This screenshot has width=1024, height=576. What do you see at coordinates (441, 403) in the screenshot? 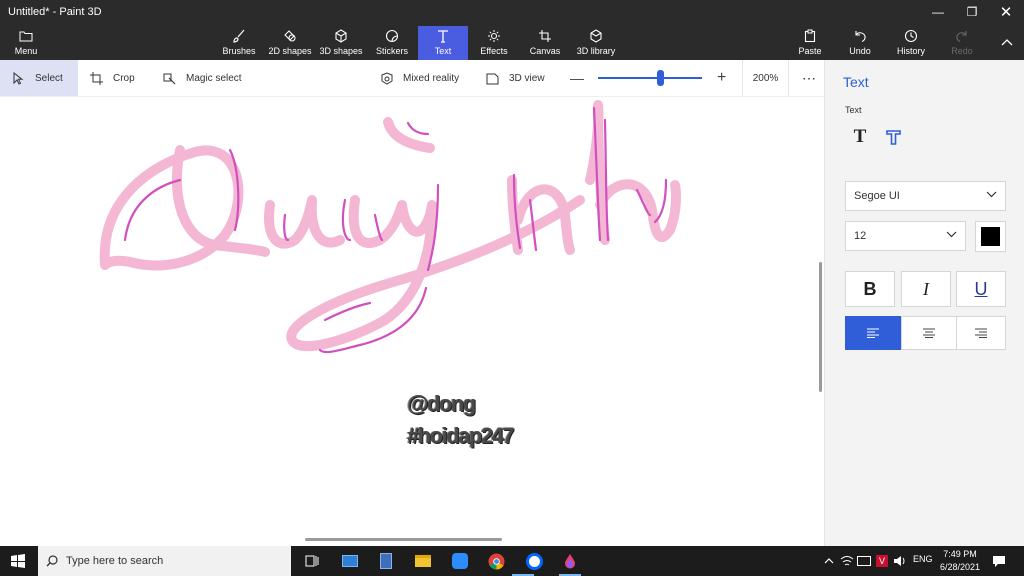
I see `watermark-line-1: @dong` at bounding box center [441, 403].